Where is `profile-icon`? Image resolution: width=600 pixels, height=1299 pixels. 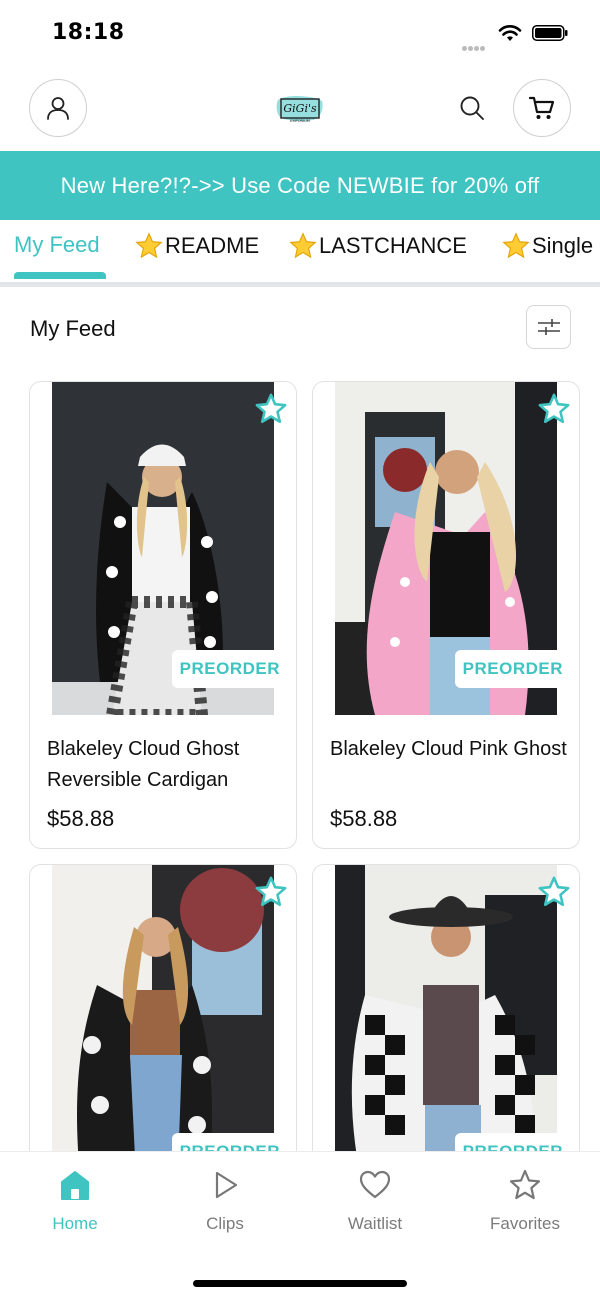 profile-icon is located at coordinates (58, 108).